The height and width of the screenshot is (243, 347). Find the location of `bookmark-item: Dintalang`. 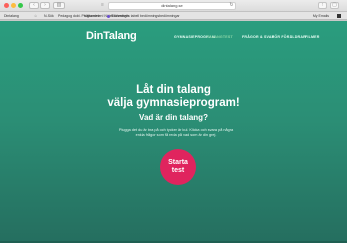

bookmark-item: Dintalang is located at coordinates (11, 16).